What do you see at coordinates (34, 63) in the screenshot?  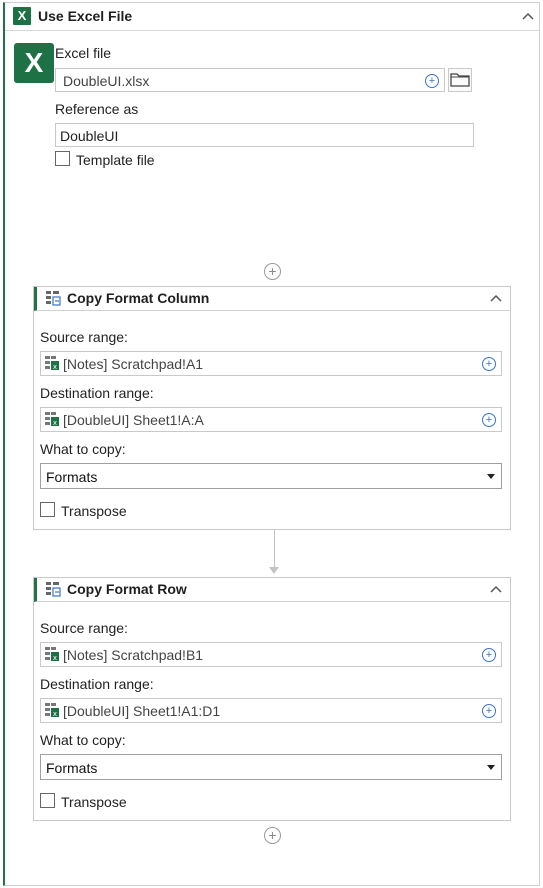 I see `excel-large-icon: X` at bounding box center [34, 63].